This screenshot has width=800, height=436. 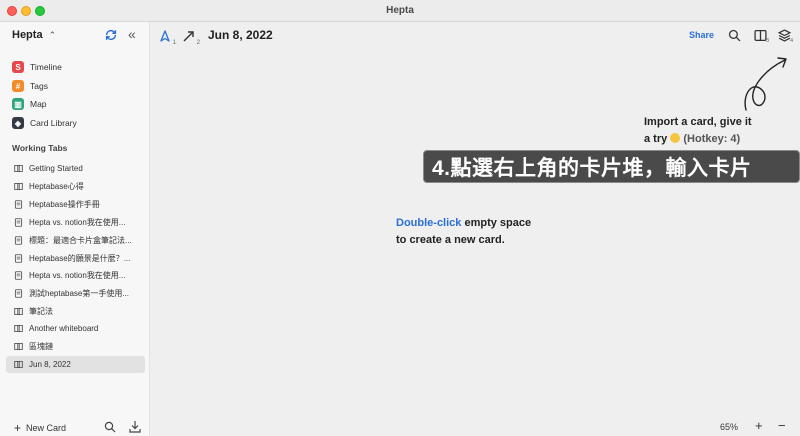 What do you see at coordinates (698, 131) in the screenshot?
I see `import-card-tip: Import a card, give it a try (Hotkey: 4)` at bounding box center [698, 131].